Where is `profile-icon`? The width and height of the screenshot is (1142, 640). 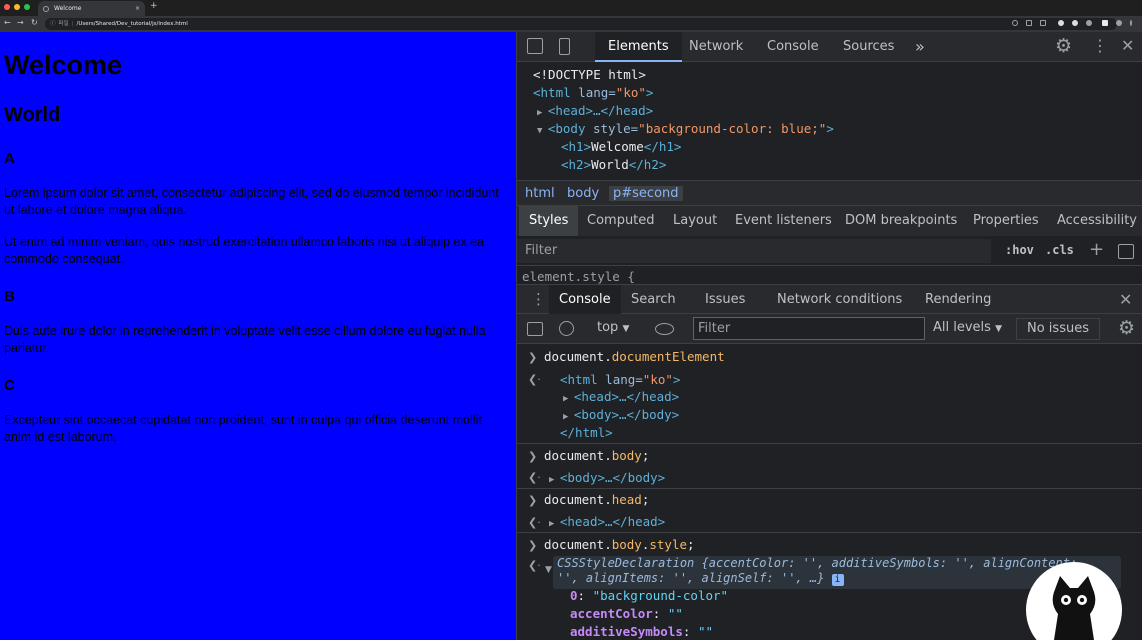 profile-icon is located at coordinates (1119, 23).